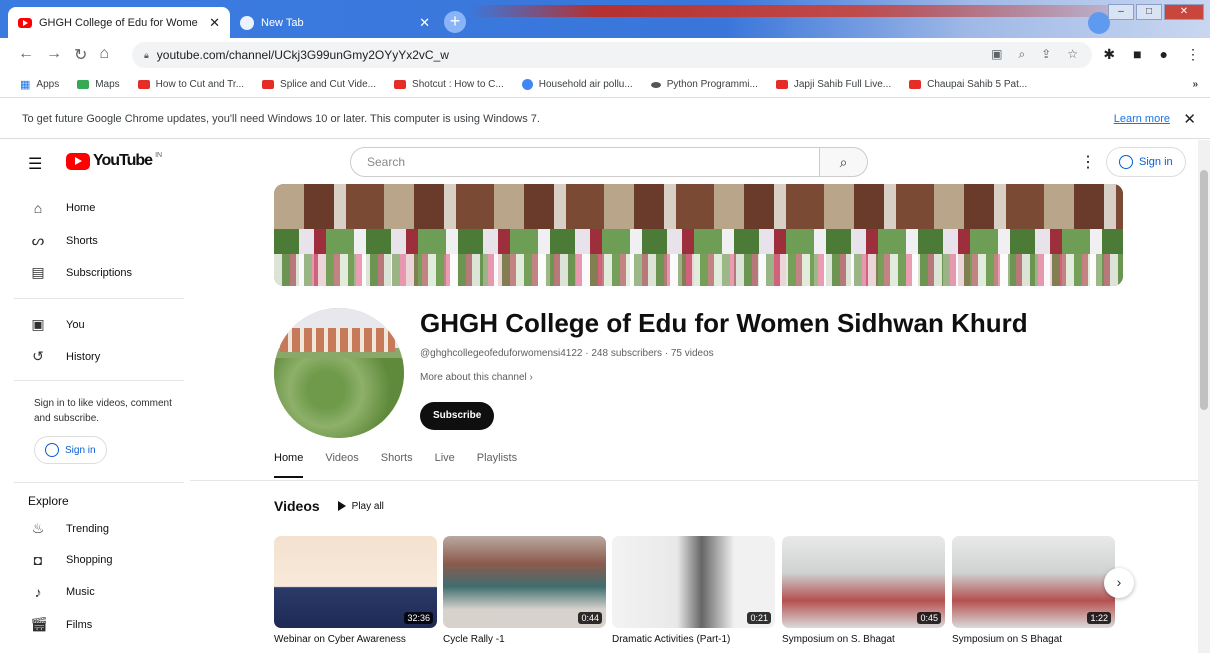 This screenshot has height=653, width=1210. I want to click on video-title: Symposium on S Bhagat, so click(1033, 639).